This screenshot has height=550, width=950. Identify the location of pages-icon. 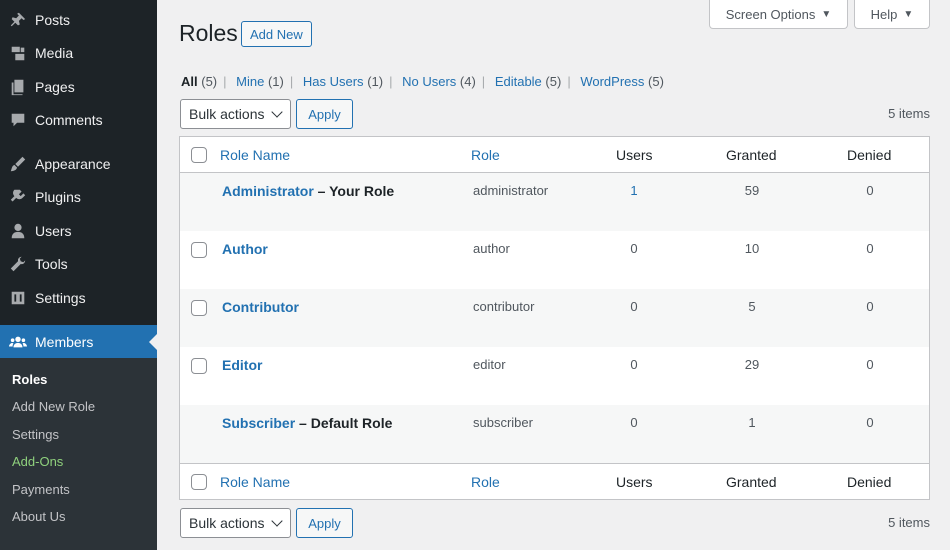
(17, 87).